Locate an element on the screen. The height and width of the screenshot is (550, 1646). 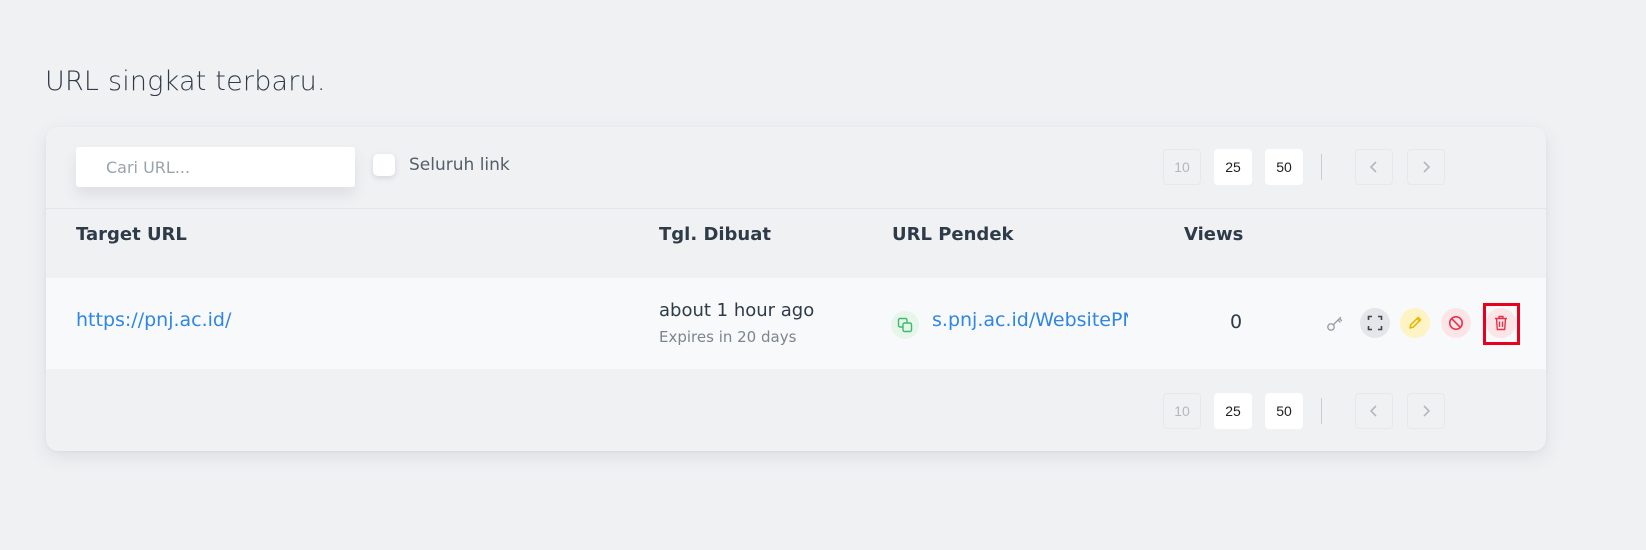
password-button is located at coordinates (1335, 323).